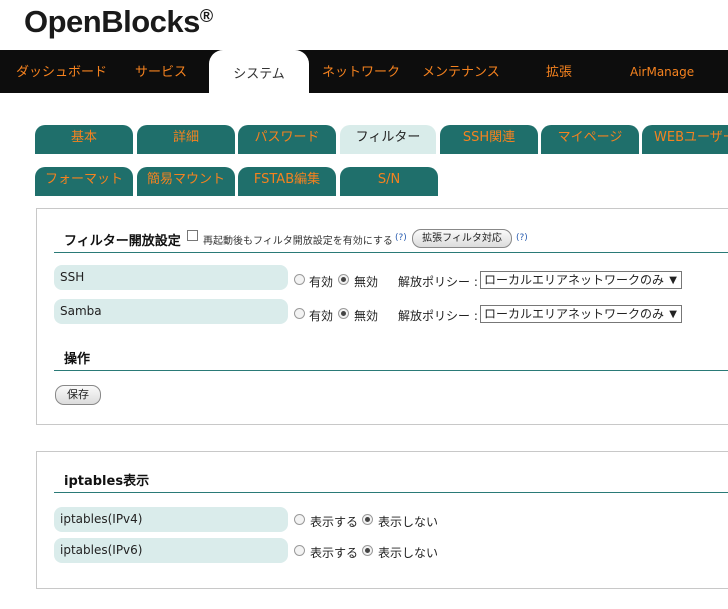 Image resolution: width=728 pixels, height=609 pixels. I want to click on nav-network: ネットワーク, so click(361, 71).